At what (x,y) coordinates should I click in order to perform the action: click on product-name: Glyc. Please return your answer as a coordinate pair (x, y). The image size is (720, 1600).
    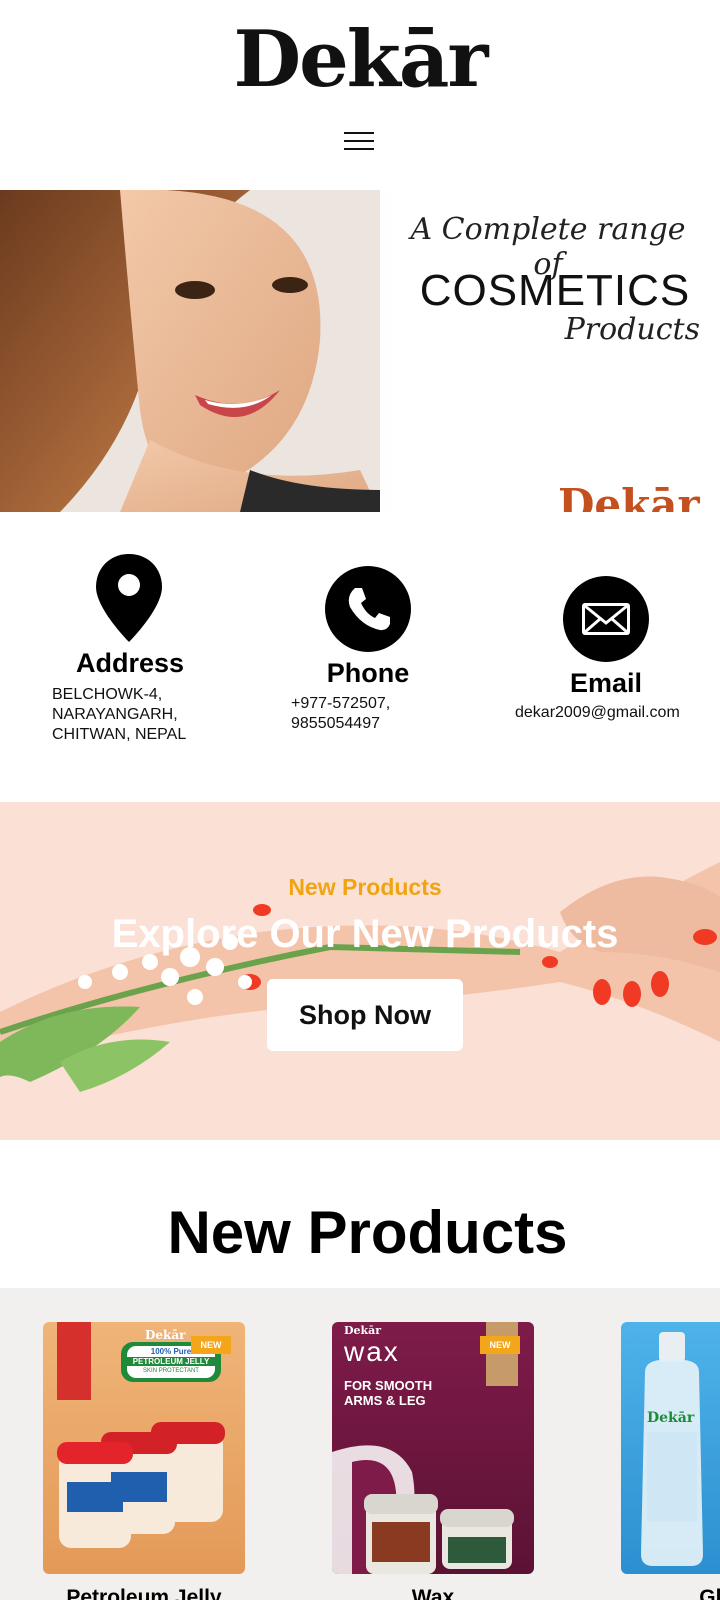
    Looking at the image, I should click on (670, 1593).